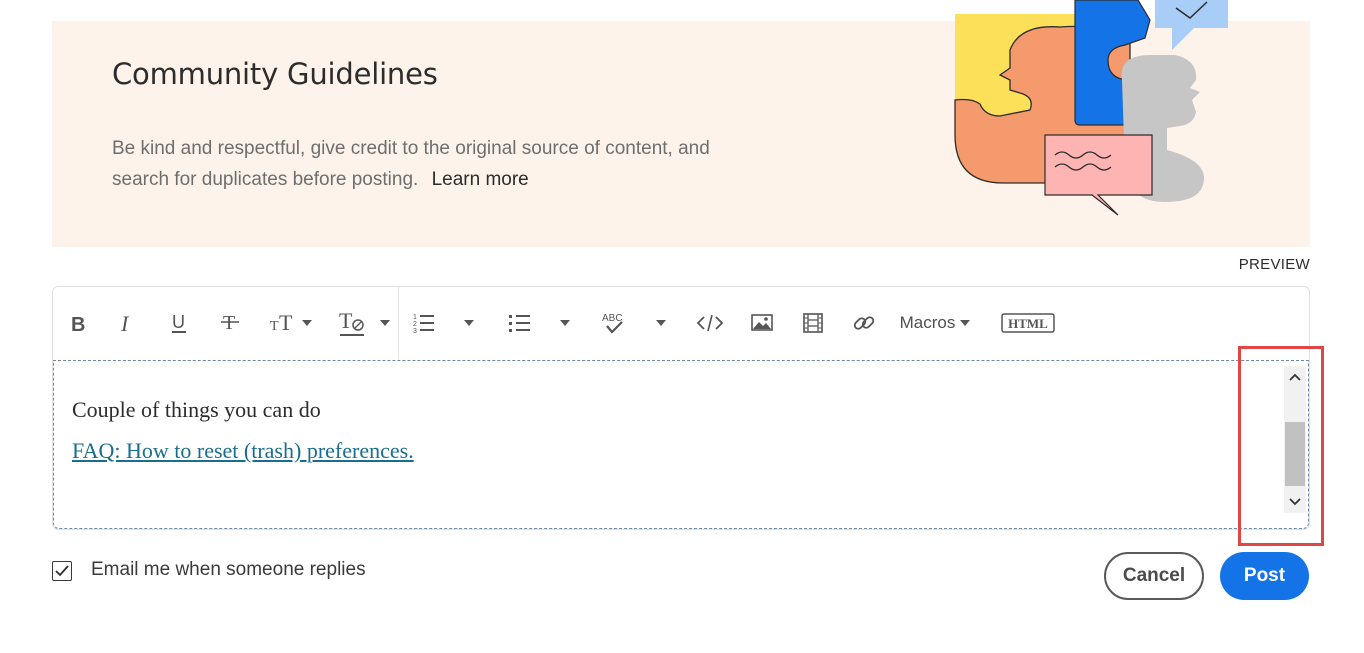  I want to click on bold-button: B, so click(78, 323).